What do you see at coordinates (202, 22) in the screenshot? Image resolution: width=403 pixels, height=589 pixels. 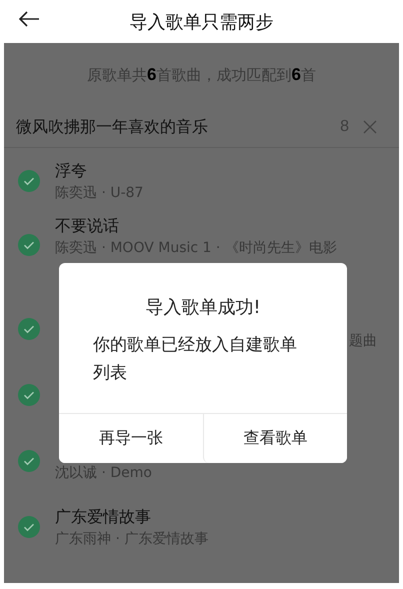 I see `page-title: 导入歌单只需两步` at bounding box center [202, 22].